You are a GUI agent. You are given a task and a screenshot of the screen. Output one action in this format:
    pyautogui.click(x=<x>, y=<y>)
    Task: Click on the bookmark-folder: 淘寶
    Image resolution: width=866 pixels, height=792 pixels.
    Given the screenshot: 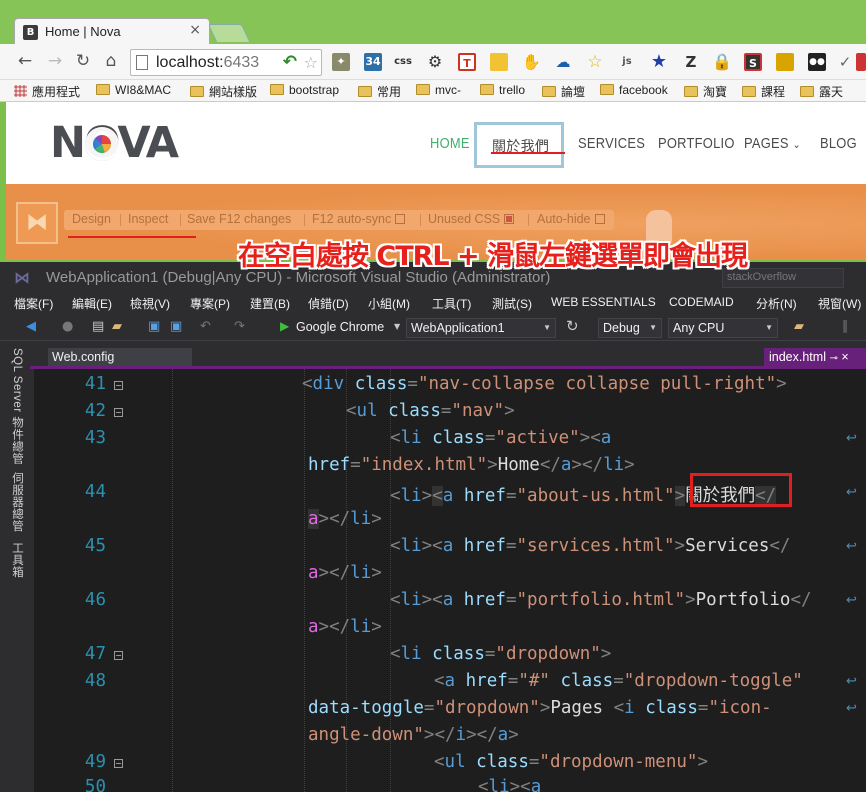 What is the action you would take?
    pyautogui.click(x=705, y=91)
    